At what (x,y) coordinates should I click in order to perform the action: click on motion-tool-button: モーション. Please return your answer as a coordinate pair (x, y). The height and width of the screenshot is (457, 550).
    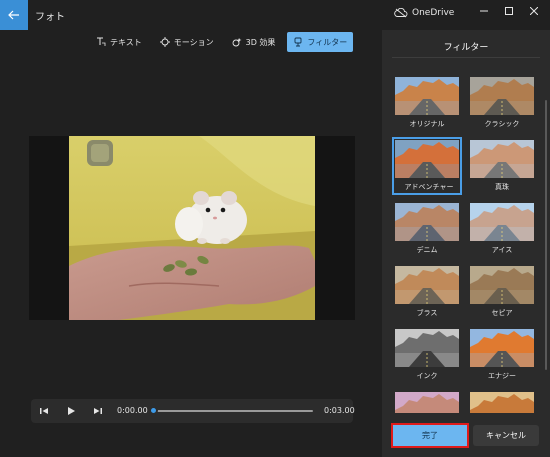
    Looking at the image, I should click on (187, 42).